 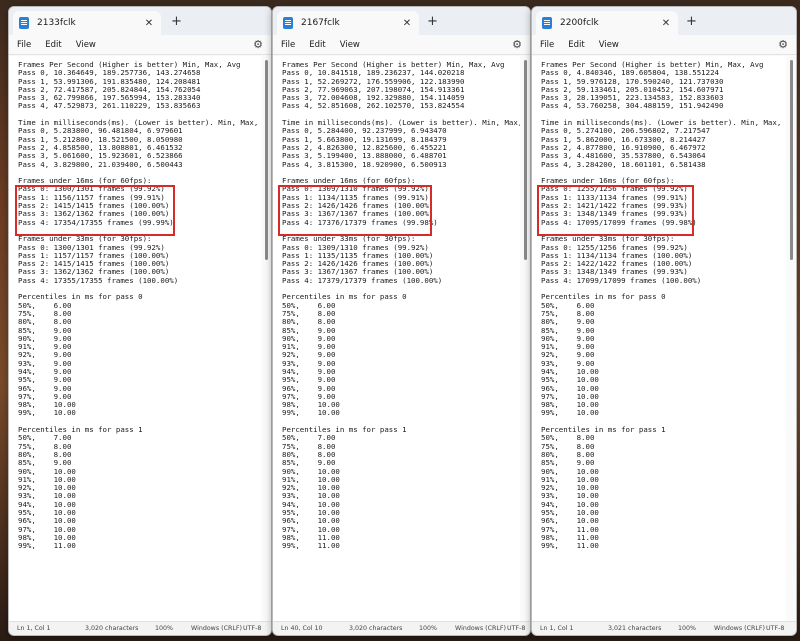 What do you see at coordinates (362, 280) in the screenshot?
I see `text-line: Pass 4: 17379/17379 frames (100.00%)` at bounding box center [362, 280].